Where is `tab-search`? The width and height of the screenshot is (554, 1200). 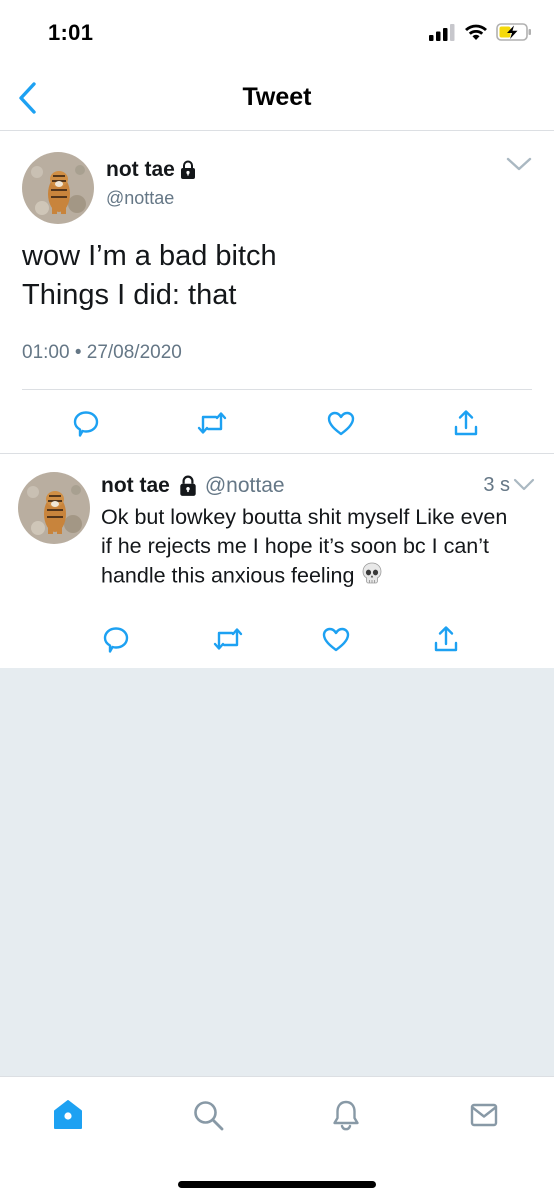 tab-search is located at coordinates (208, 1115).